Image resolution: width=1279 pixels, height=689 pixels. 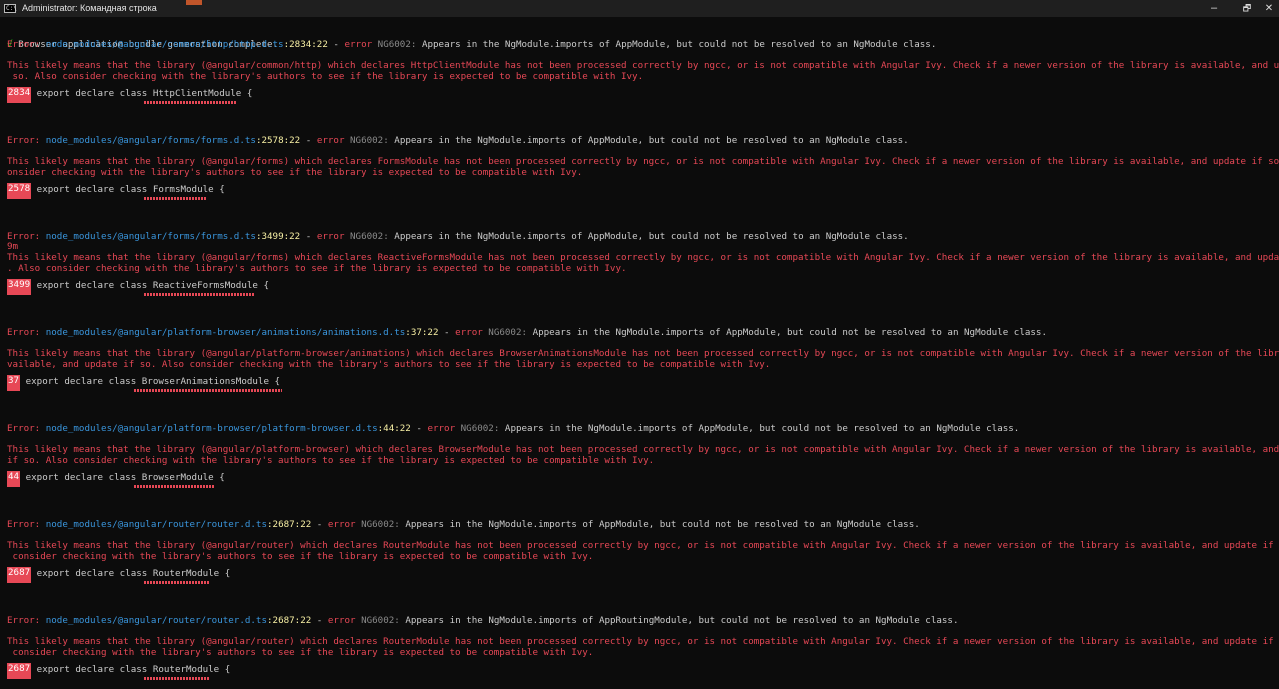 What do you see at coordinates (131, 669) in the screenshot?
I see `code-text: export declare class RouterModule {` at bounding box center [131, 669].